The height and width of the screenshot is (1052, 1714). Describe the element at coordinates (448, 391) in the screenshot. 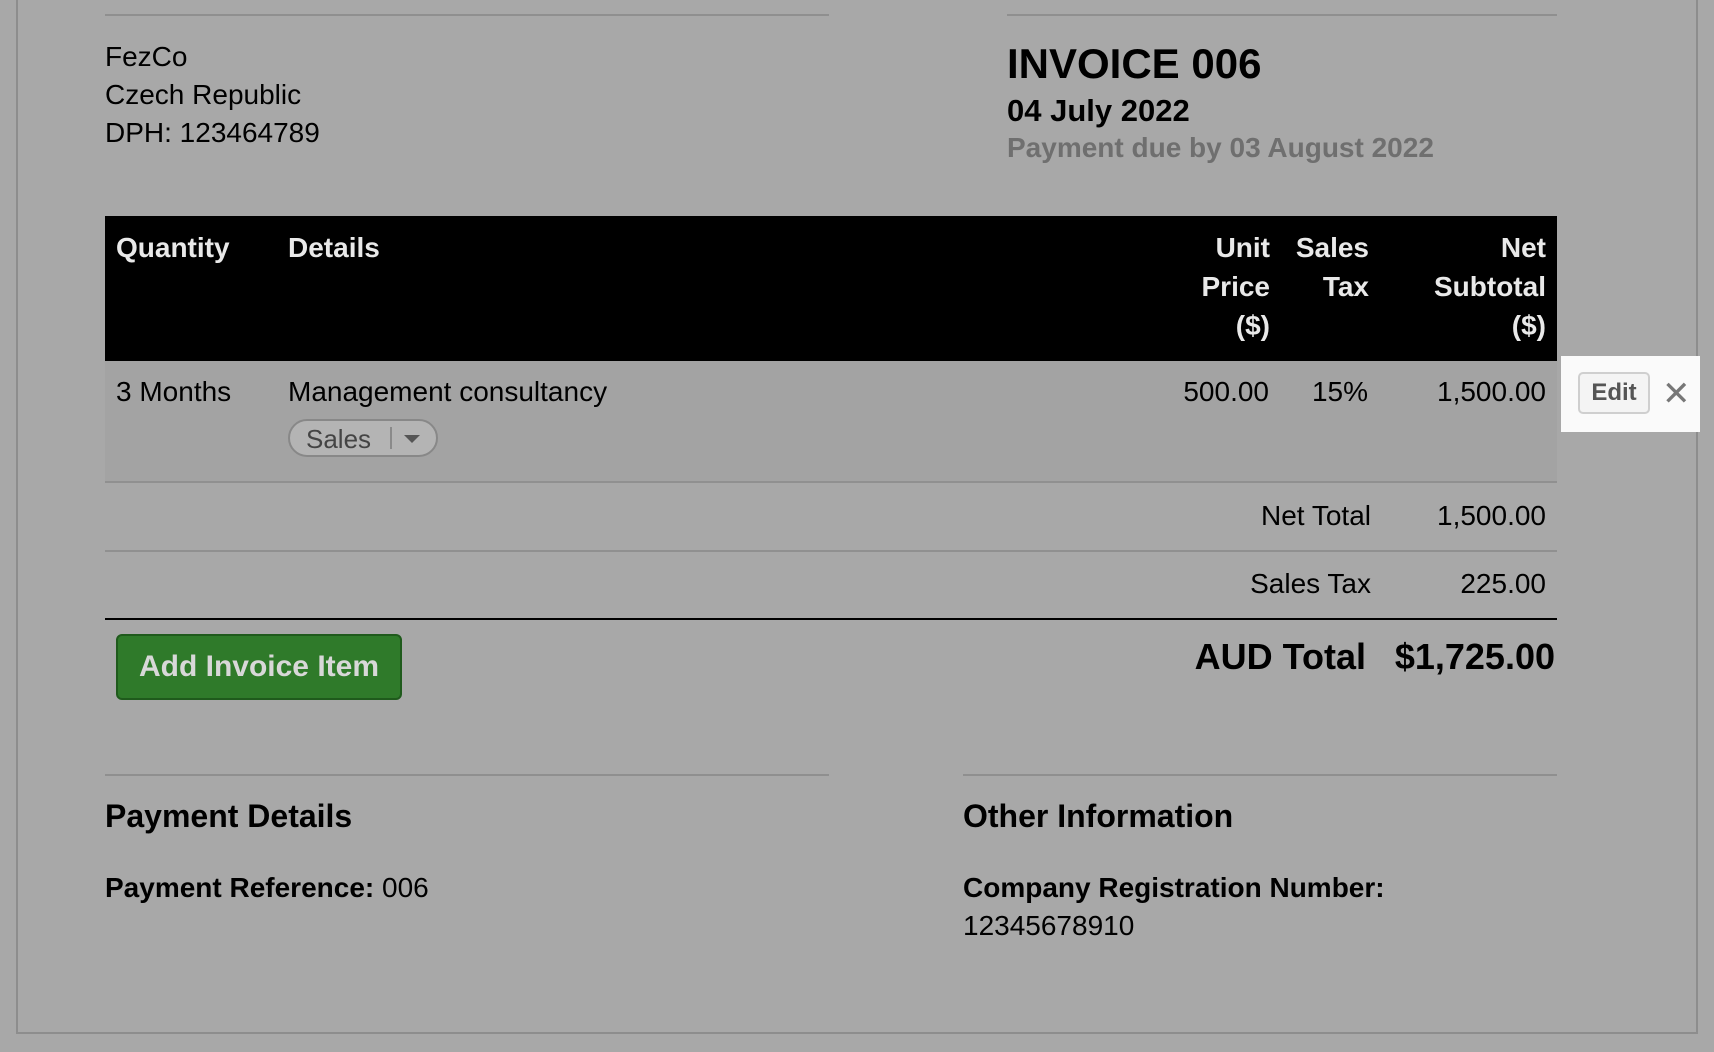

I see `row-details: Management consultancy` at that location.